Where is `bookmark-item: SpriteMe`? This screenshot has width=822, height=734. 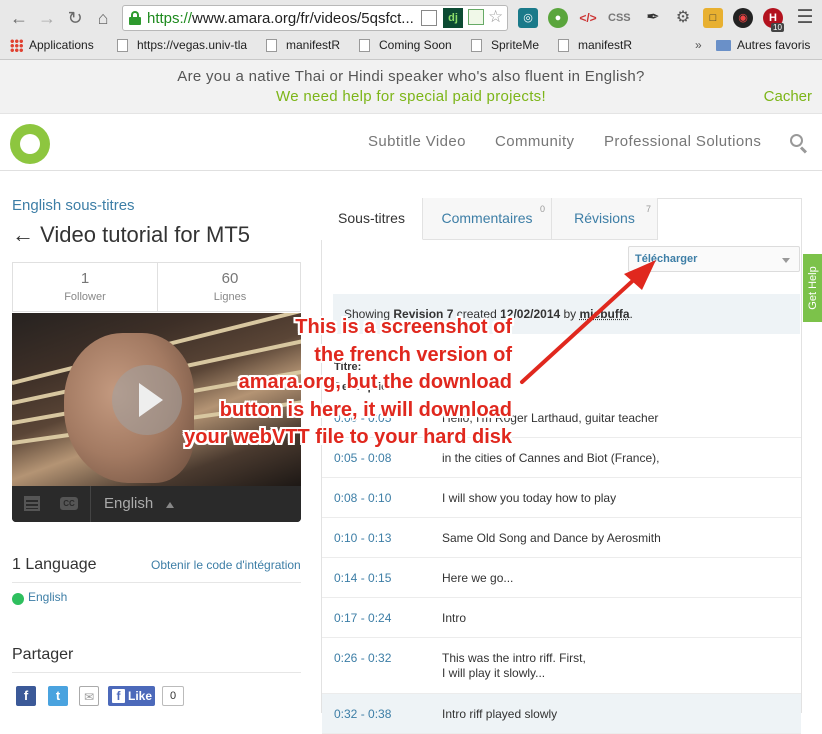 bookmark-item: SpriteMe is located at coordinates (505, 45).